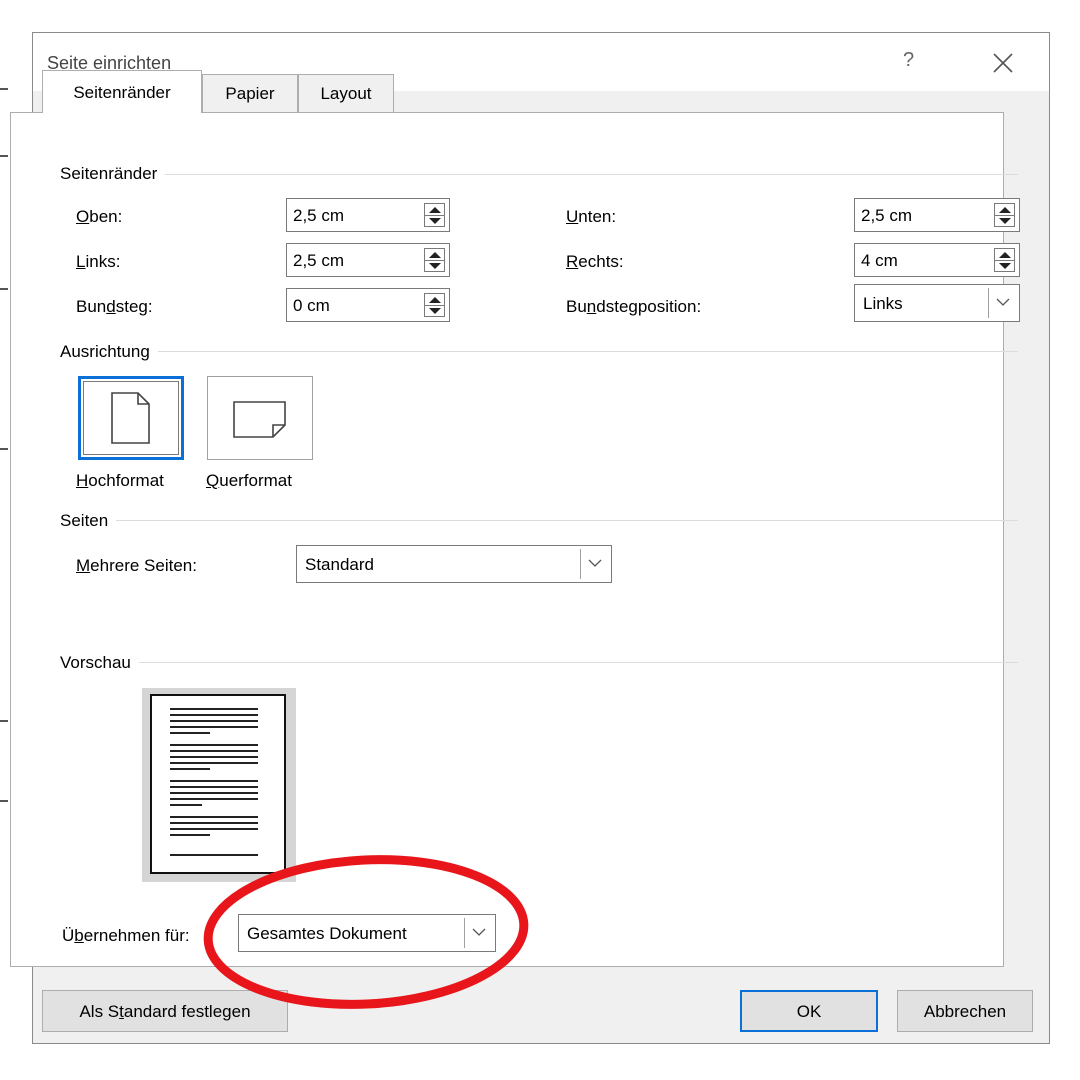 This screenshot has height=1080, width=1080. I want to click on apply-to-value: Gesamtes Dokument, so click(327, 933).